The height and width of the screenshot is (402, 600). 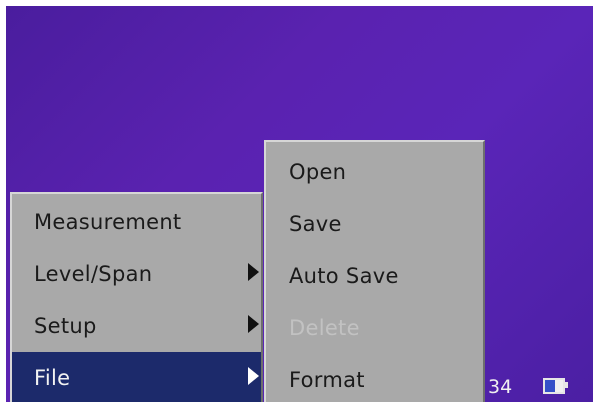 I want to click on menu-item-label: Level/Span, so click(x=93, y=274).